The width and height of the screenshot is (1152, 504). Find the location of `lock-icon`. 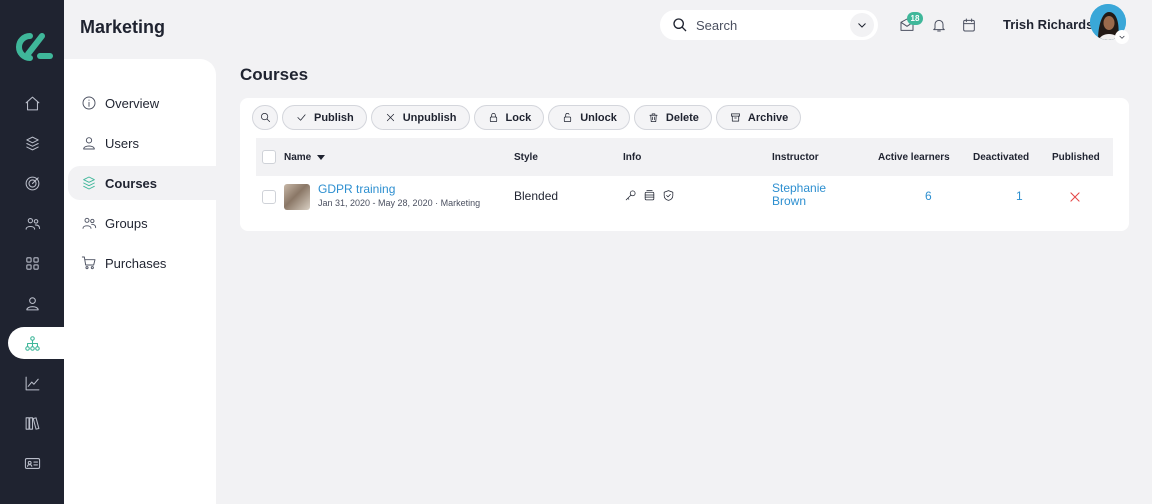

lock-icon is located at coordinates (493, 117).